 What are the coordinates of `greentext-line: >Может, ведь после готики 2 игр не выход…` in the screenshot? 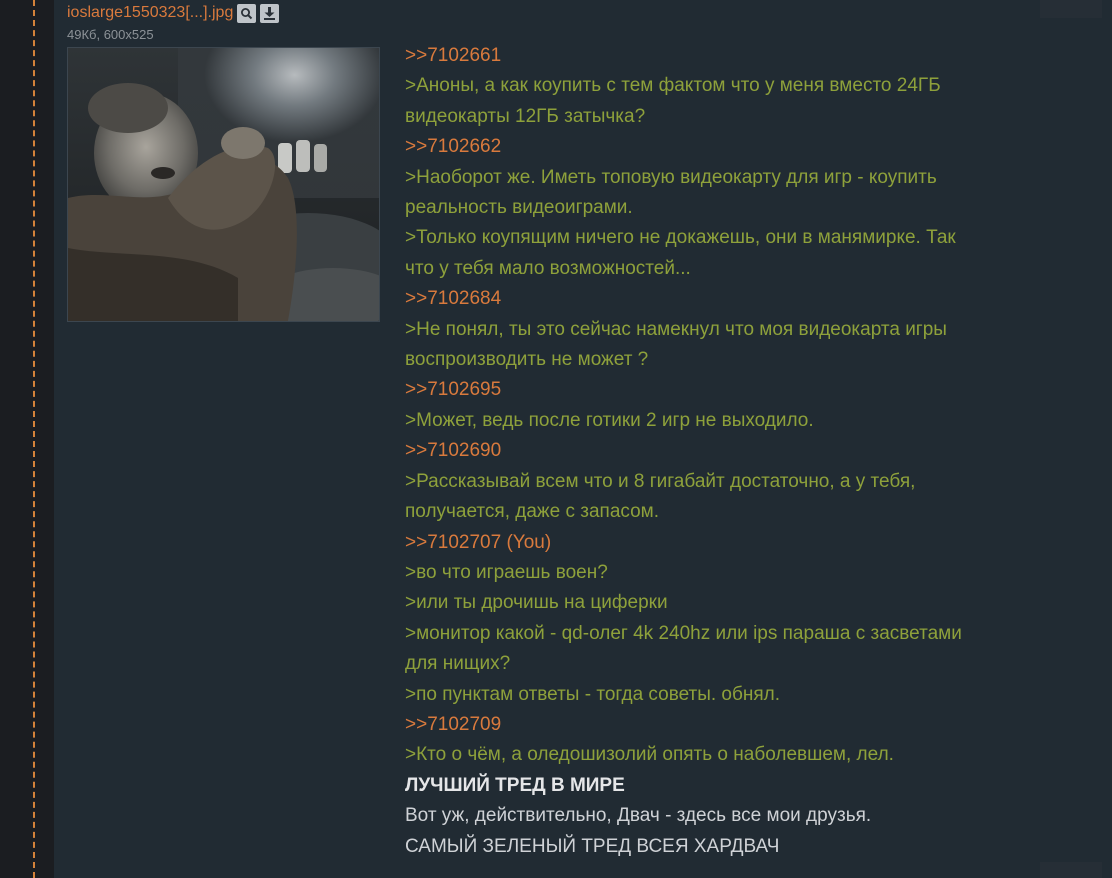 It's located at (609, 420).